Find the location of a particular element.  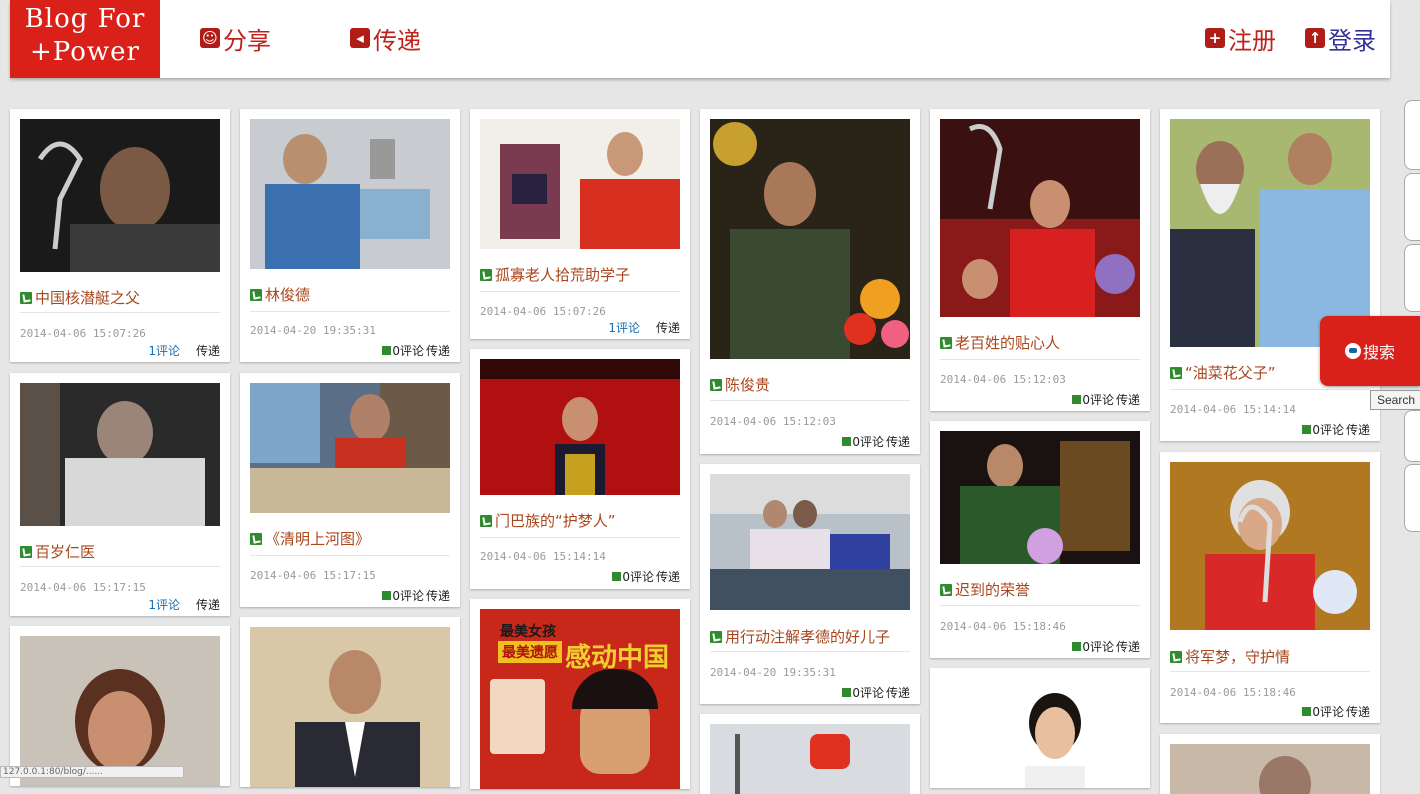

post-card: 用行动注解孝德的好儿子 2014-04-20 19:35:31 0评论 传递 is located at coordinates (810, 584).